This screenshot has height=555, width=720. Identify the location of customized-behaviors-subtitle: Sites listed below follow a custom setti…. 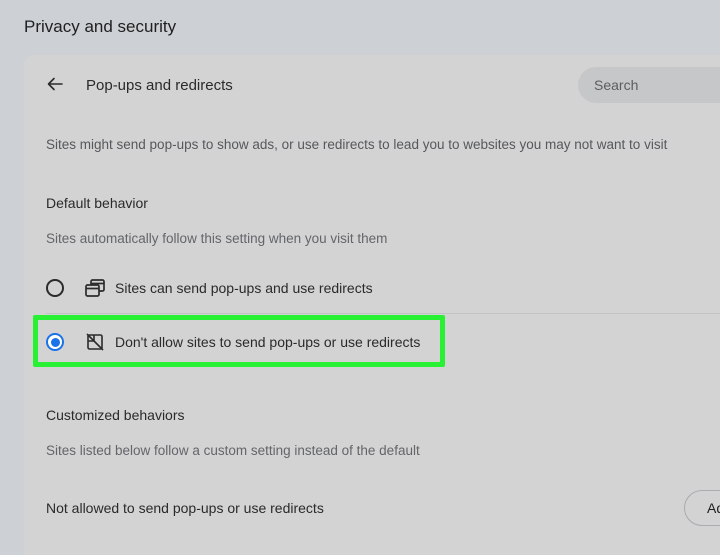
(233, 450).